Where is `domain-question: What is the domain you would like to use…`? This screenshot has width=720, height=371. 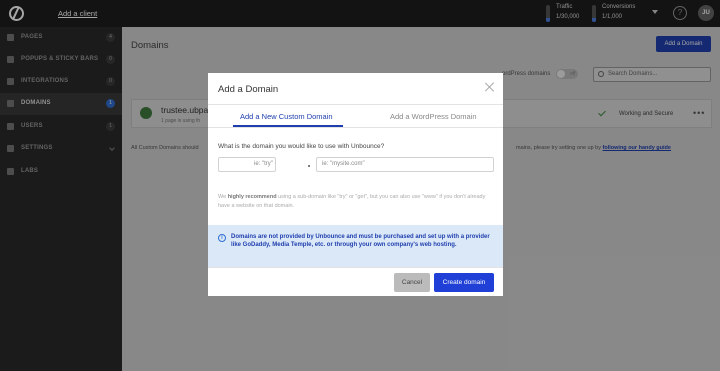 domain-question: What is the domain you would like to use… is located at coordinates (301, 146).